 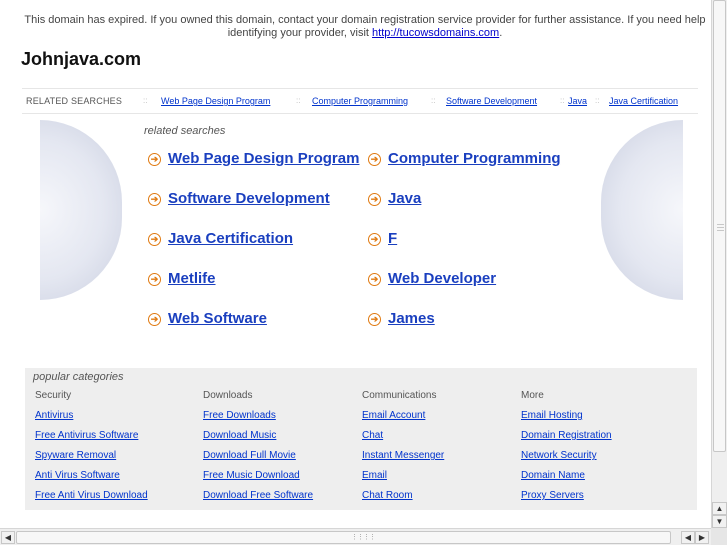 What do you see at coordinates (215, 101) in the screenshot?
I see `related-bar-link: Web Page Design Program` at bounding box center [215, 101].